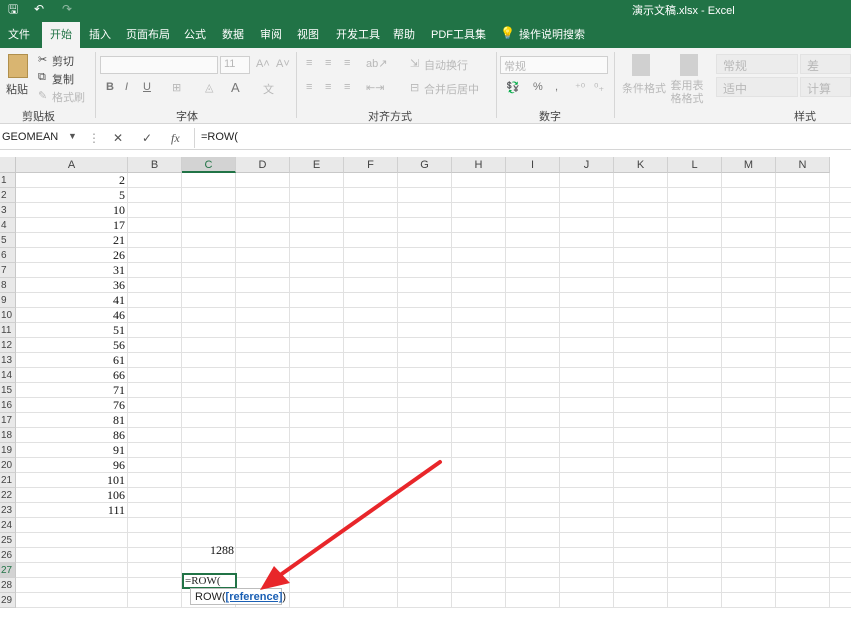 This screenshot has height=625, width=851. What do you see at coordinates (39, 9) in the screenshot?
I see `undo-icon: ↶` at bounding box center [39, 9].